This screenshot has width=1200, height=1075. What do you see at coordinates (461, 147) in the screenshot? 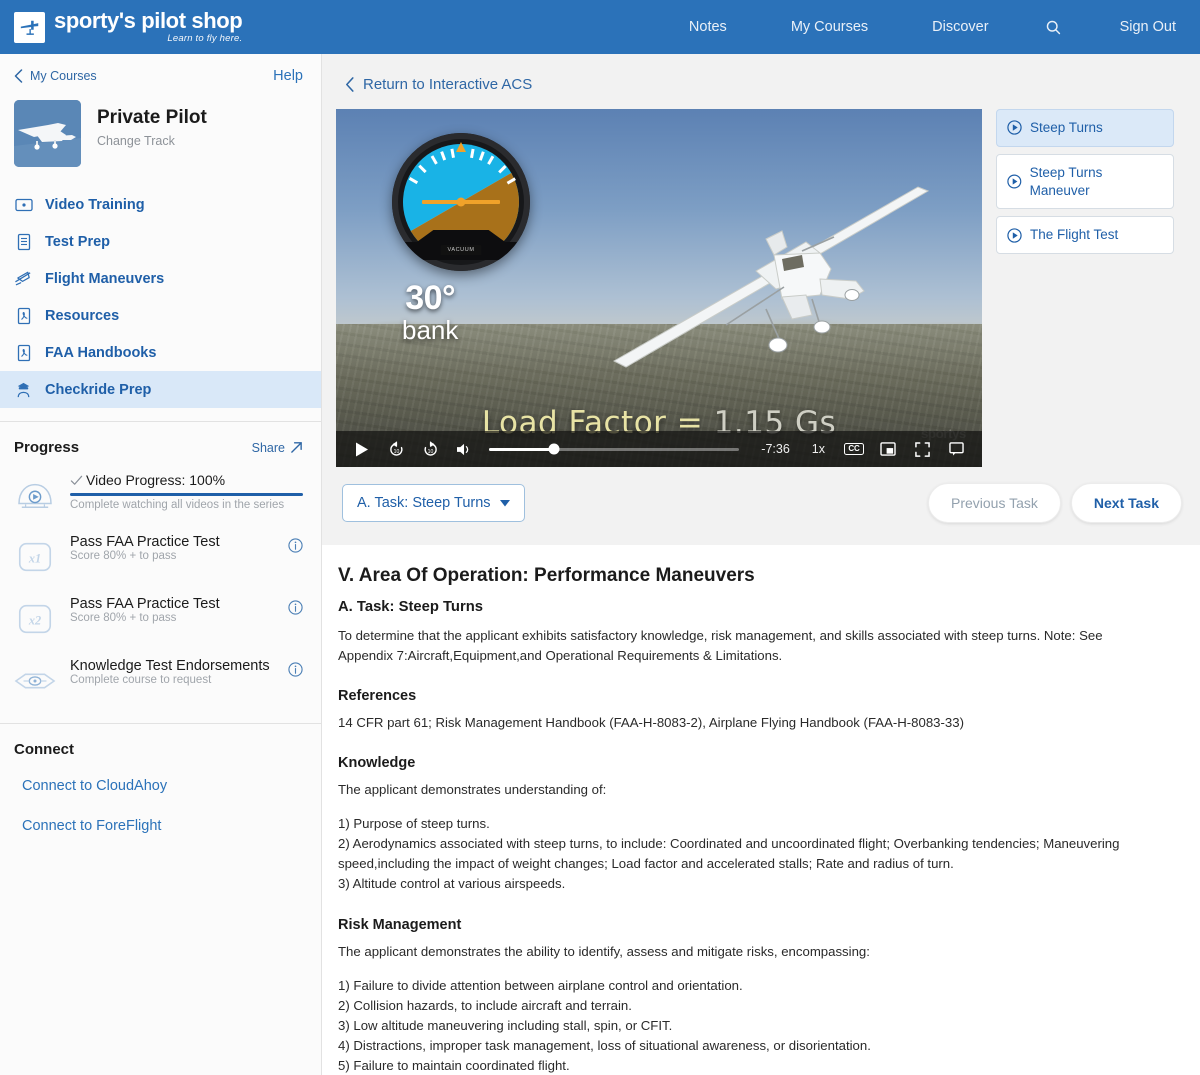
I see `gauge-bank-pointer` at bounding box center [461, 147].